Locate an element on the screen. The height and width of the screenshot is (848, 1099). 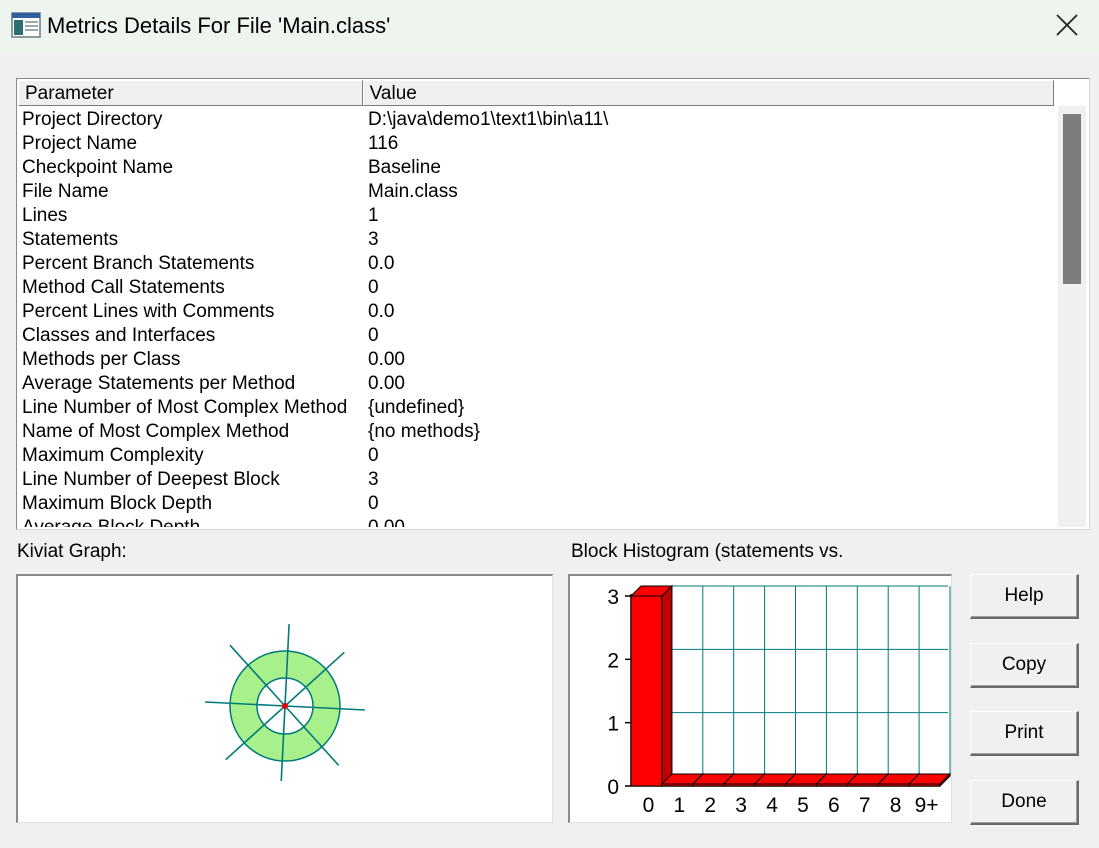
window-title: Metrics Details For File 'Main.class' is located at coordinates (219, 25).